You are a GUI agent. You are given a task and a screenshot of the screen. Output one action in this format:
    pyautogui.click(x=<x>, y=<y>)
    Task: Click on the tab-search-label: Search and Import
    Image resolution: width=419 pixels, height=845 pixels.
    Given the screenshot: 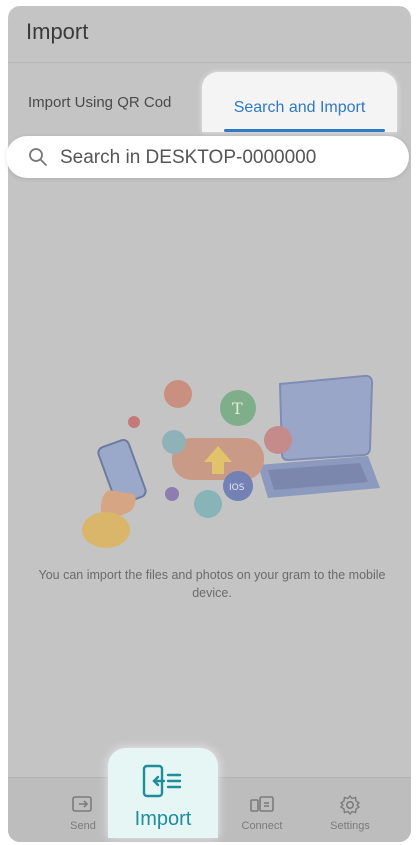 What is the action you would take?
    pyautogui.click(x=299, y=107)
    